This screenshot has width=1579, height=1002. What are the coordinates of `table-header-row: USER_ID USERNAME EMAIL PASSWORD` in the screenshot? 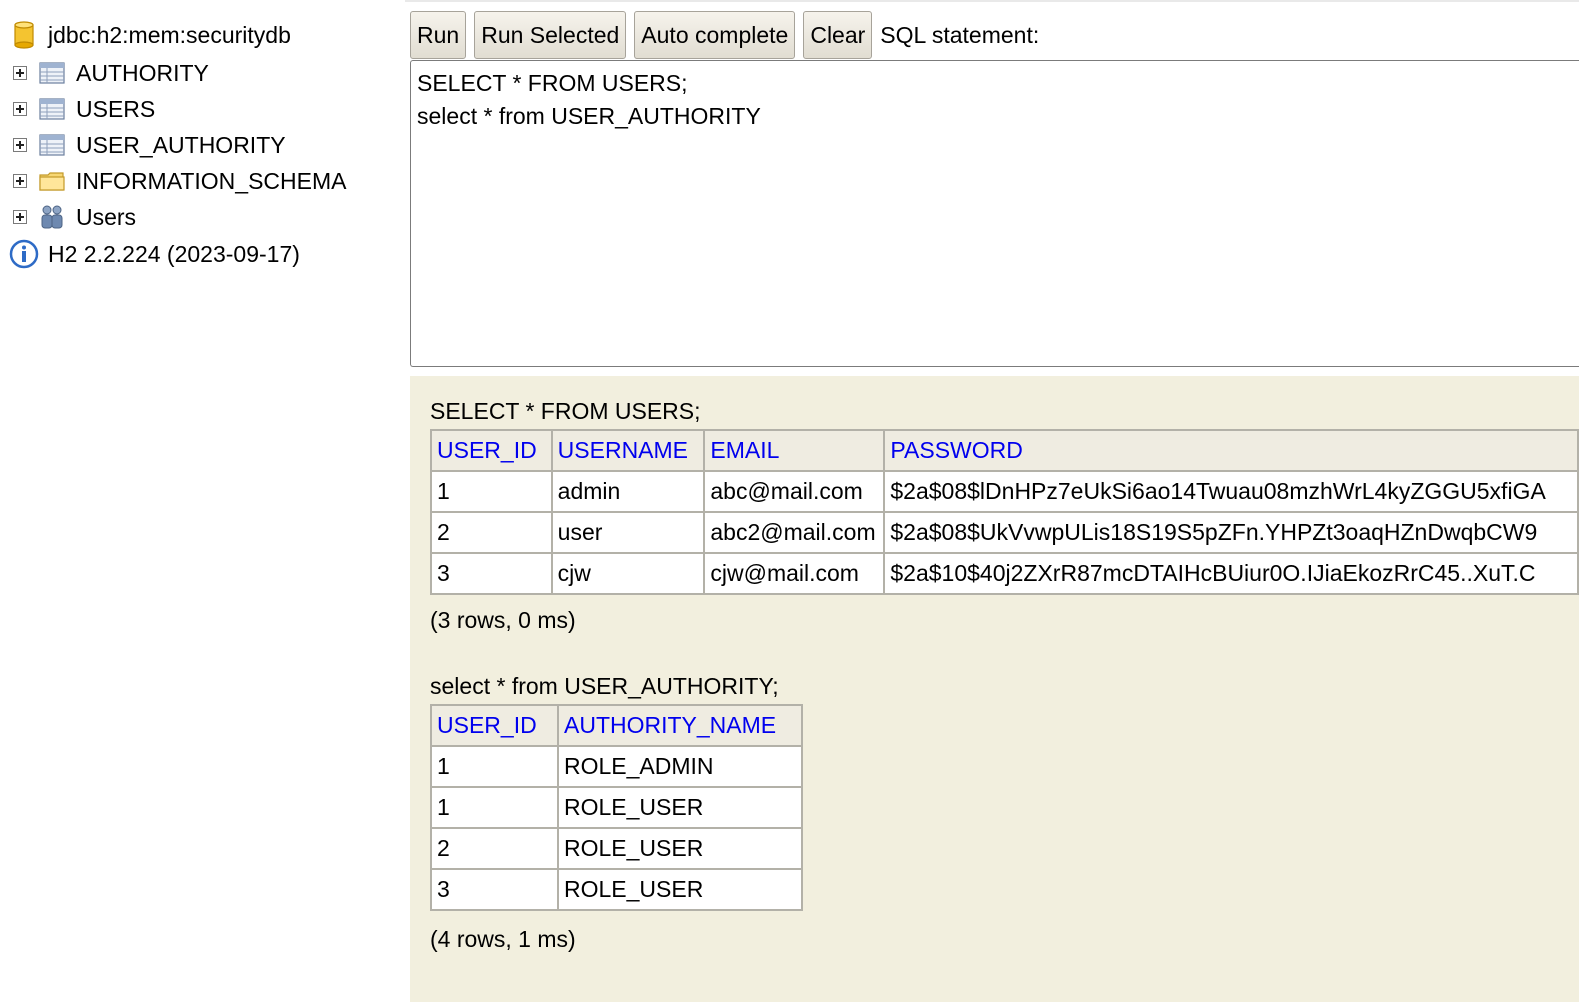 It's located at (1004, 450).